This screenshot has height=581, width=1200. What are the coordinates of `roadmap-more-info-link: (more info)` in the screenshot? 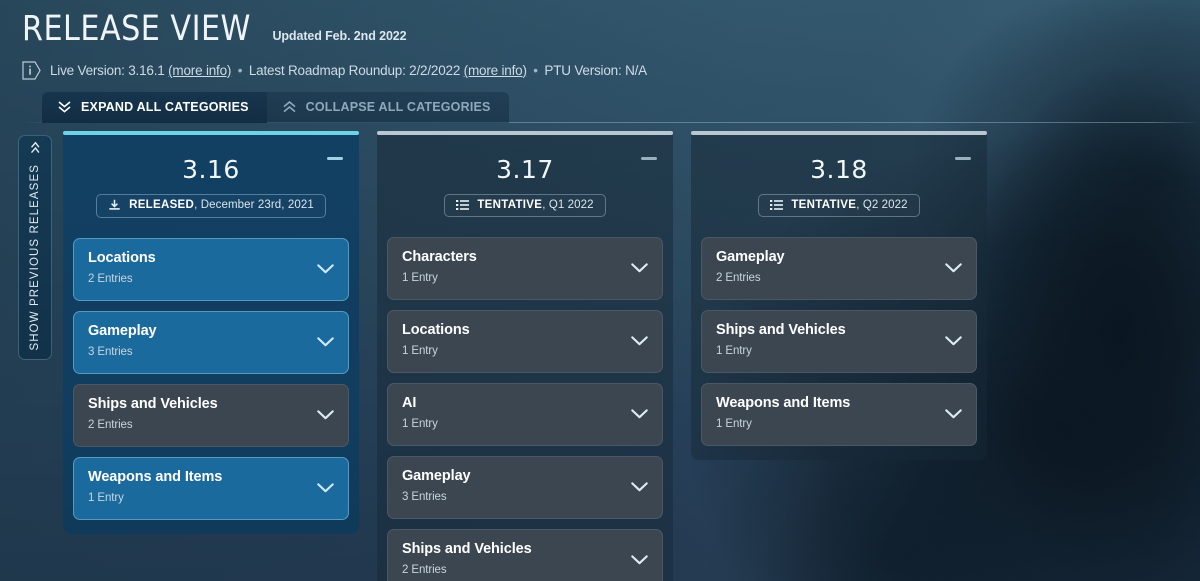 It's located at (495, 70).